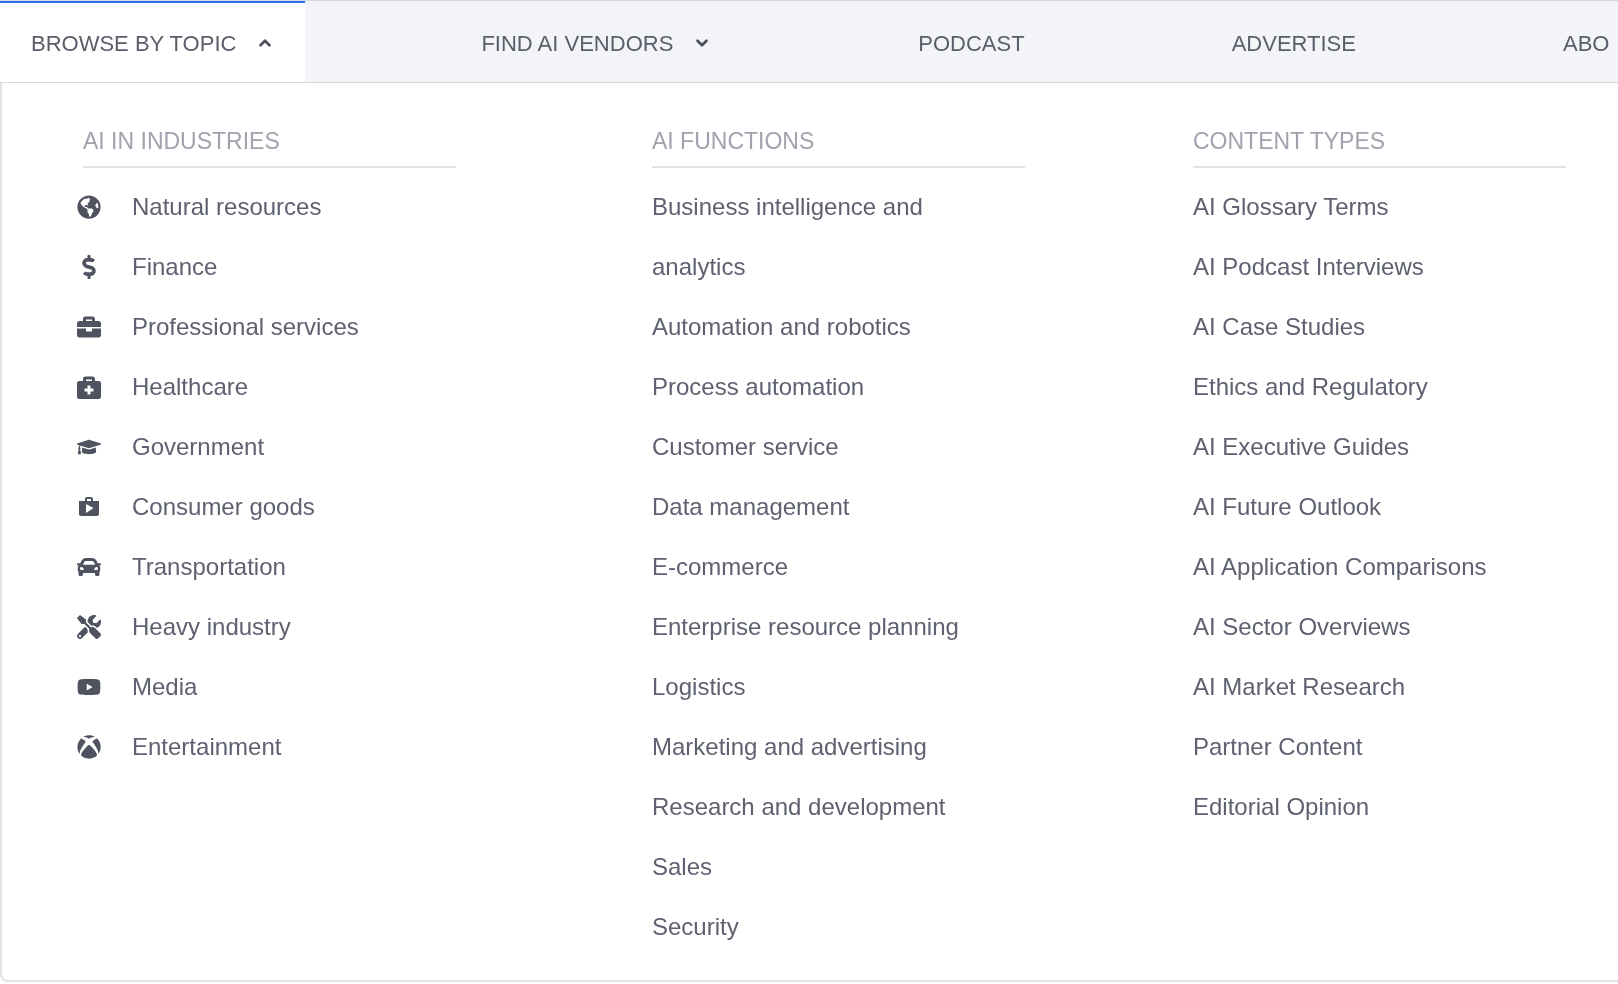 Image resolution: width=1618 pixels, height=984 pixels. I want to click on function-link: E-commerce, so click(720, 567).